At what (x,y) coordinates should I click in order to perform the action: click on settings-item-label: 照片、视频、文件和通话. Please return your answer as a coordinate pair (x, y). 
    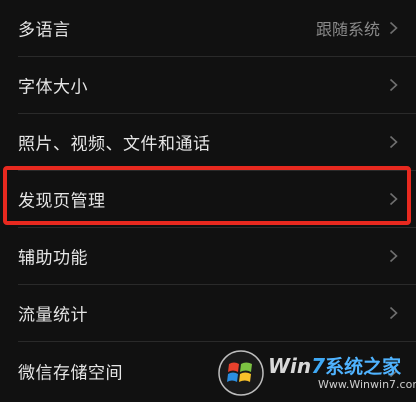
    Looking at the image, I should click on (114, 144).